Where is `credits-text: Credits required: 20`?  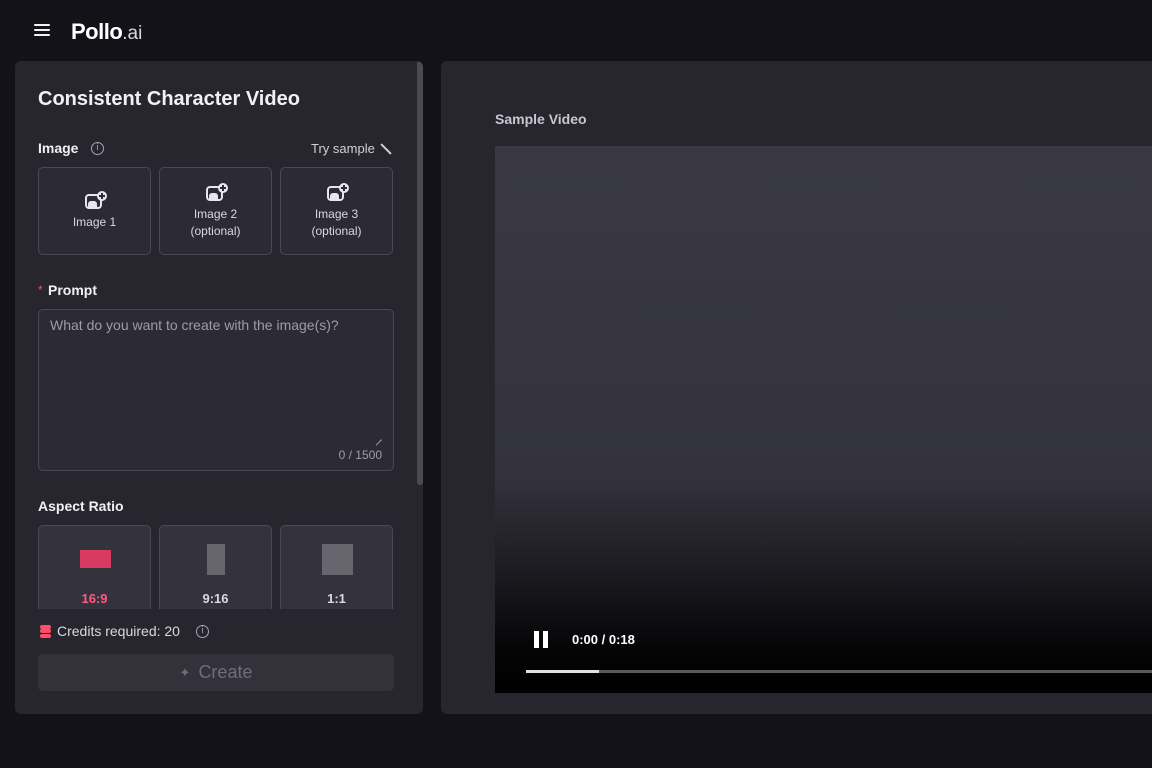
credits-text: Credits required: 20 is located at coordinates (118, 631).